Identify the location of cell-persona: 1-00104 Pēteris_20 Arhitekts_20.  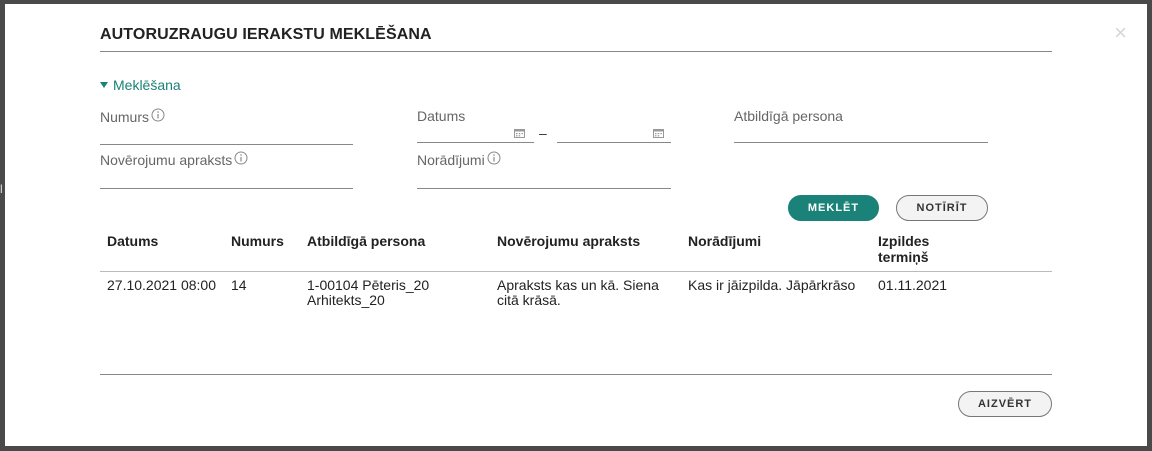
(368, 293).